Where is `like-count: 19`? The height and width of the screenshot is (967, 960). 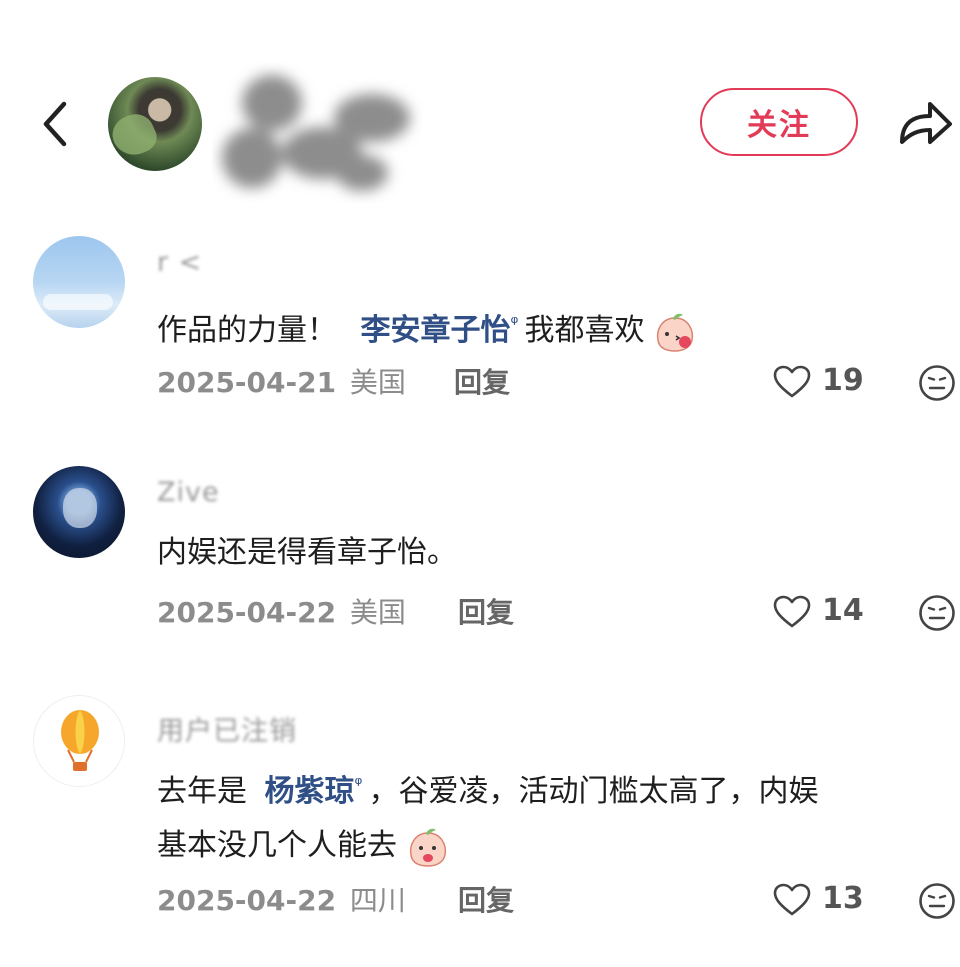
like-count: 19 is located at coordinates (843, 380).